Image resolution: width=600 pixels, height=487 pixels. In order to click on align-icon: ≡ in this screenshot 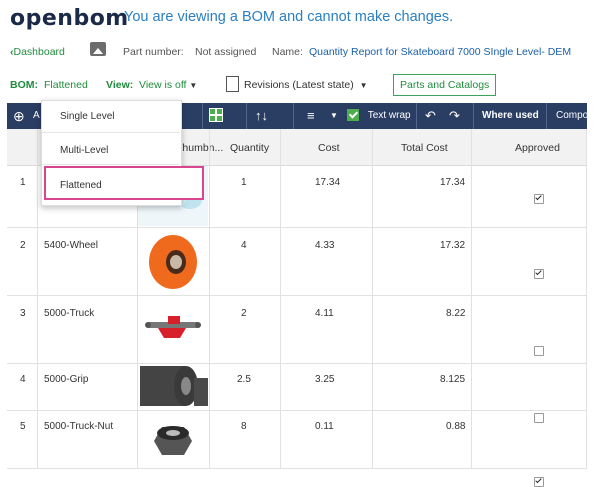, I will do `click(311, 116)`.